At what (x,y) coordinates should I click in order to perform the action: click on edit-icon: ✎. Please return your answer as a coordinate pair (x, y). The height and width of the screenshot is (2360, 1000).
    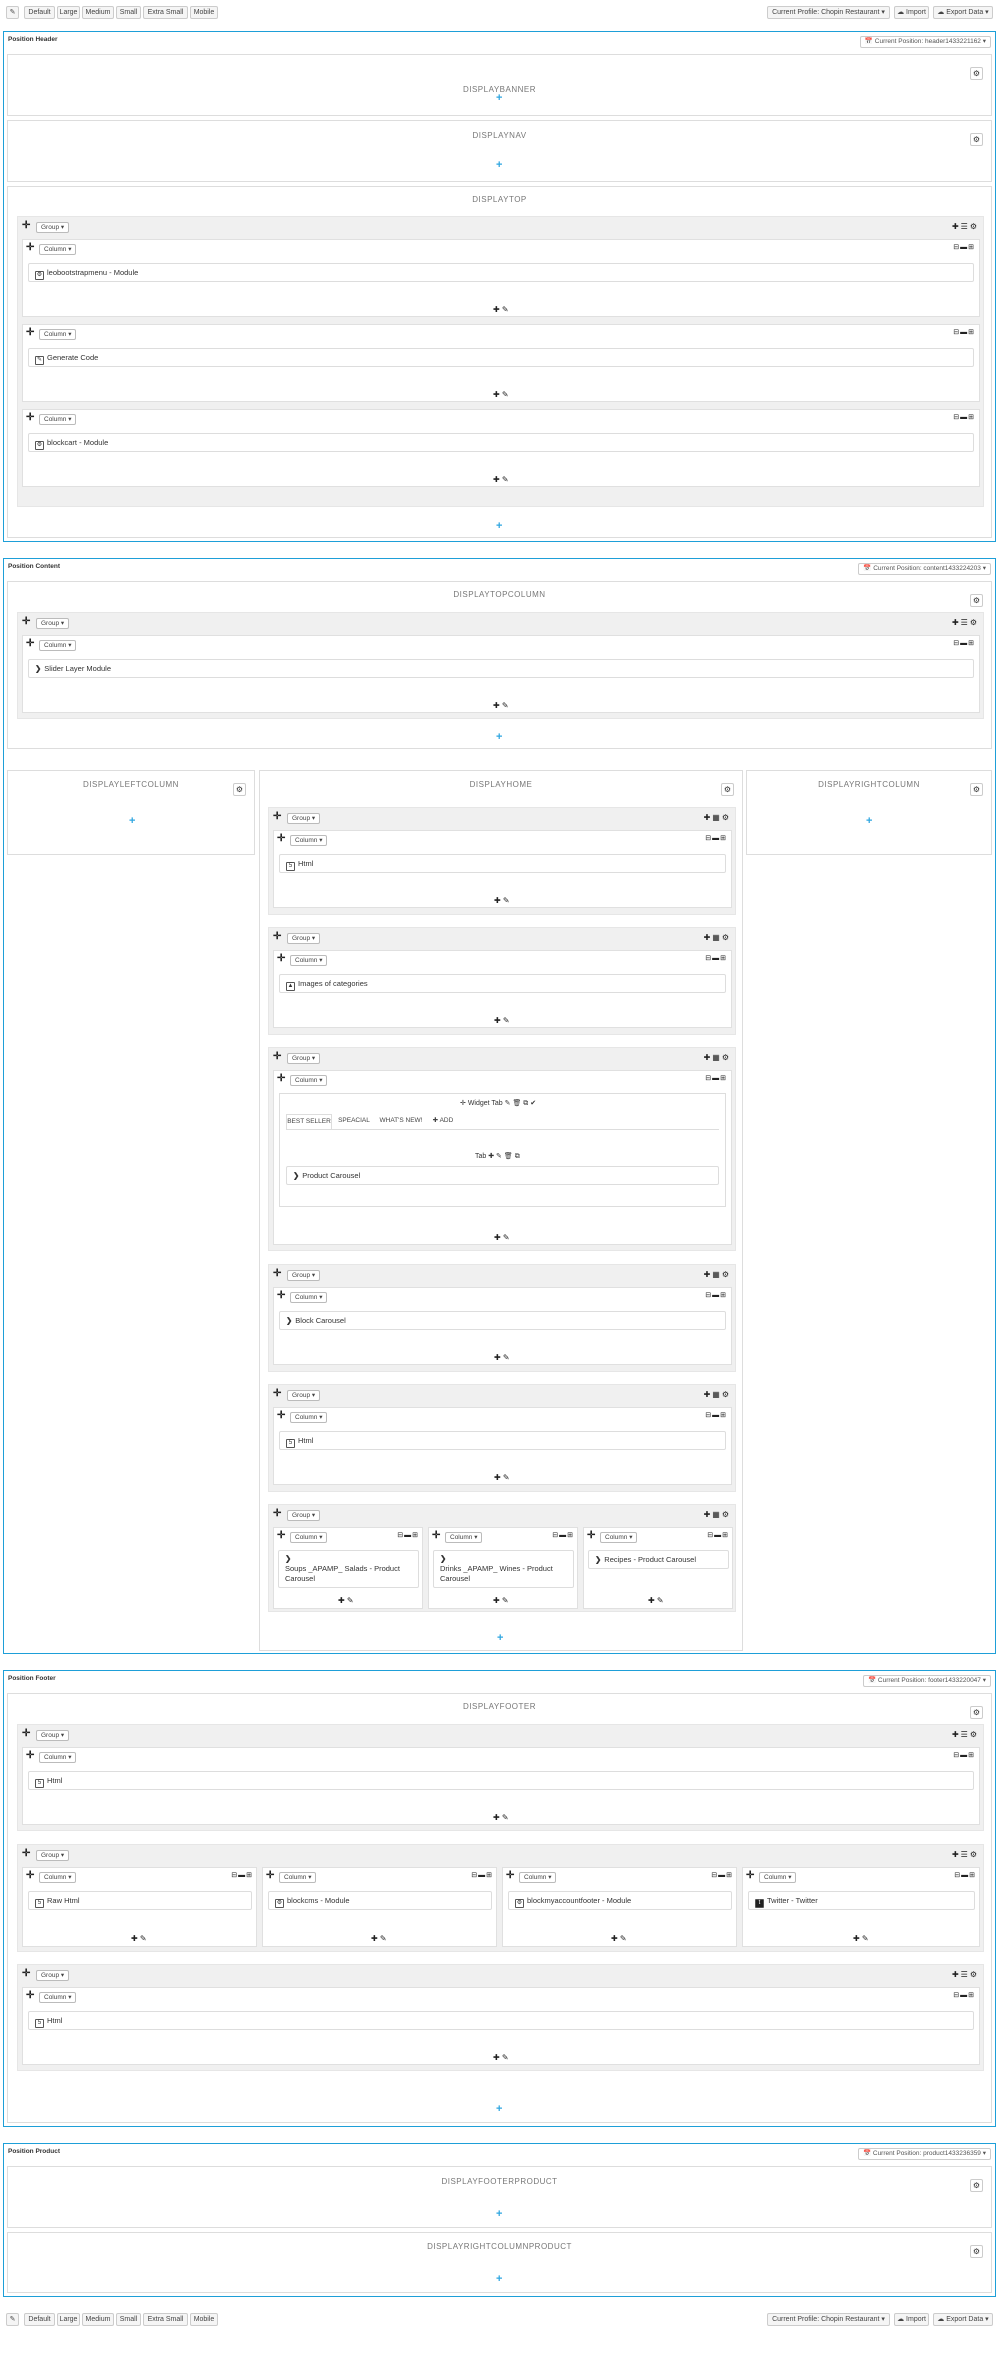
    Looking at the image, I should click on (12, 2319).